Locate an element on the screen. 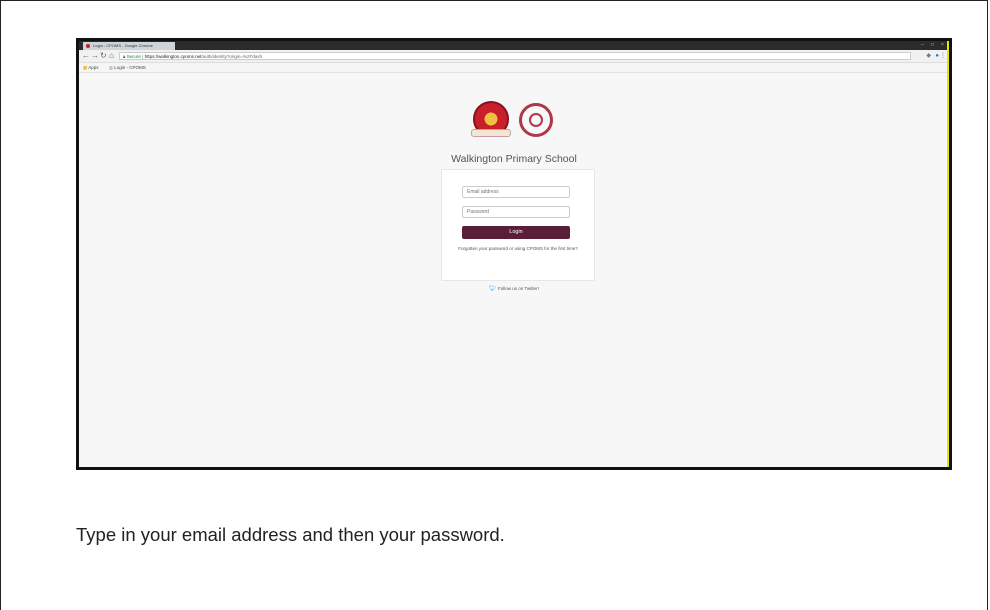 This screenshot has height=610, width=990. cpoms-logo-icon is located at coordinates (536, 120).